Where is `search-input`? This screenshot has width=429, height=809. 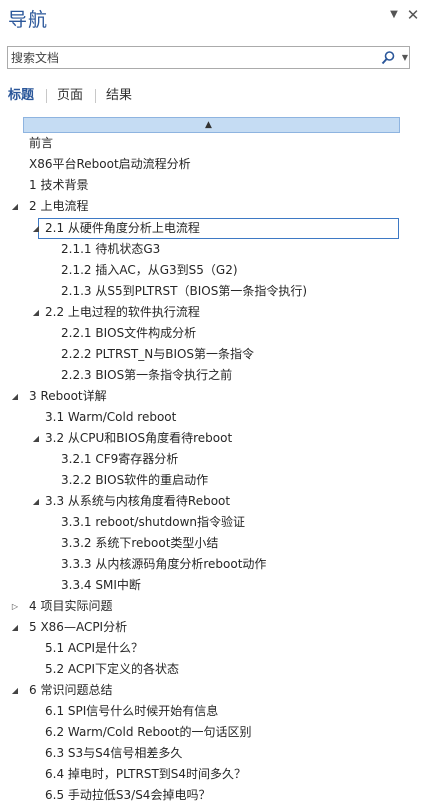 search-input is located at coordinates (191, 57).